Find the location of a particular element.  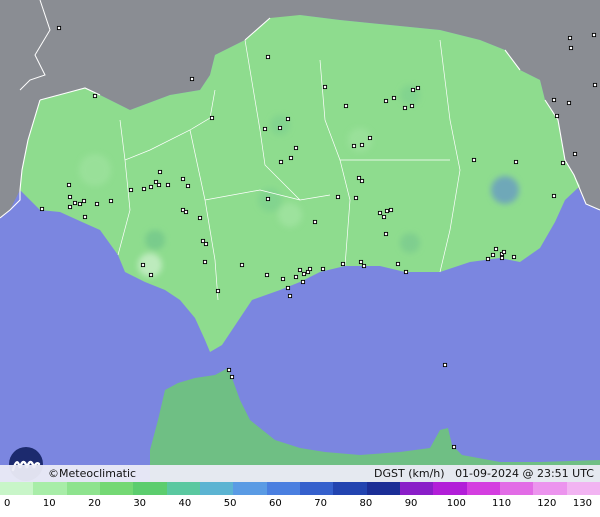

legend-swatch is located at coordinates (483, 488).